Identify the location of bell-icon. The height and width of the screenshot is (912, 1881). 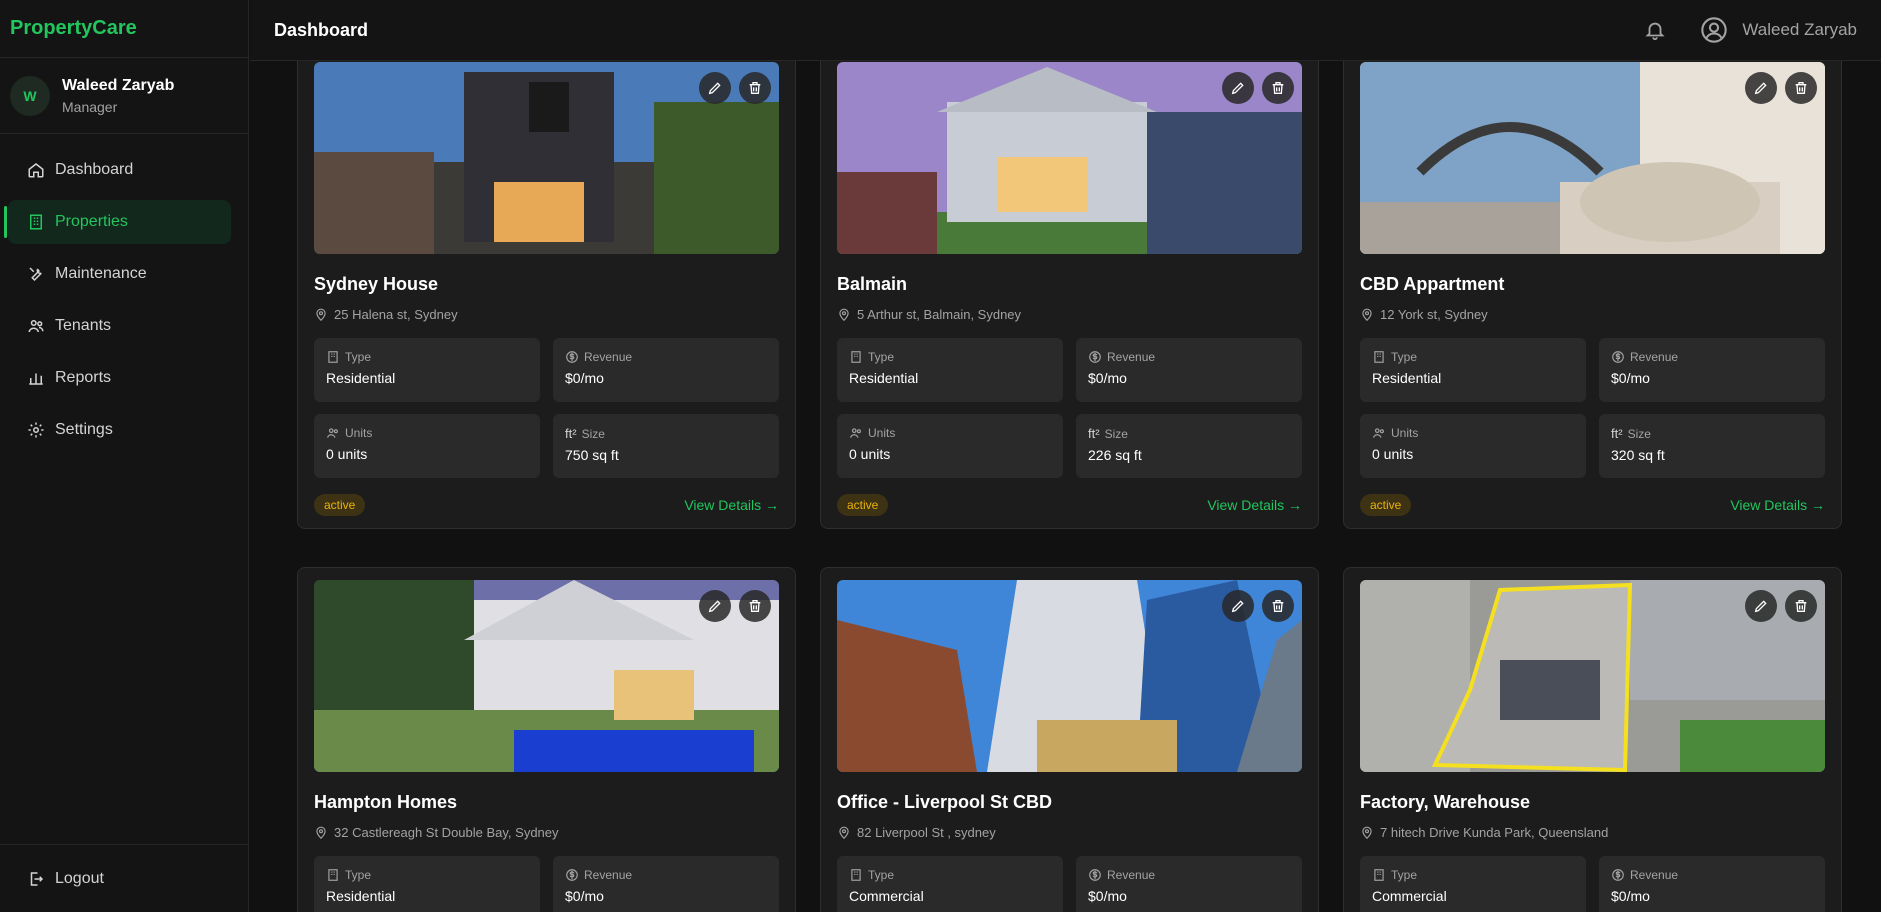
(1655, 30).